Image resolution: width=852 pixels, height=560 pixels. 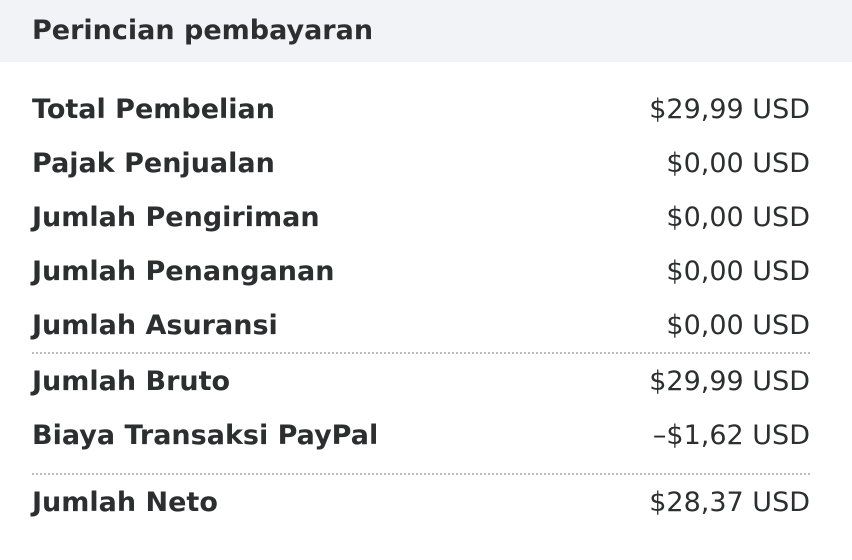 What do you see at coordinates (421, 326) in the screenshot?
I see `row-insurance-amount: Jumlah Asuransi $0,00 USD` at bounding box center [421, 326].